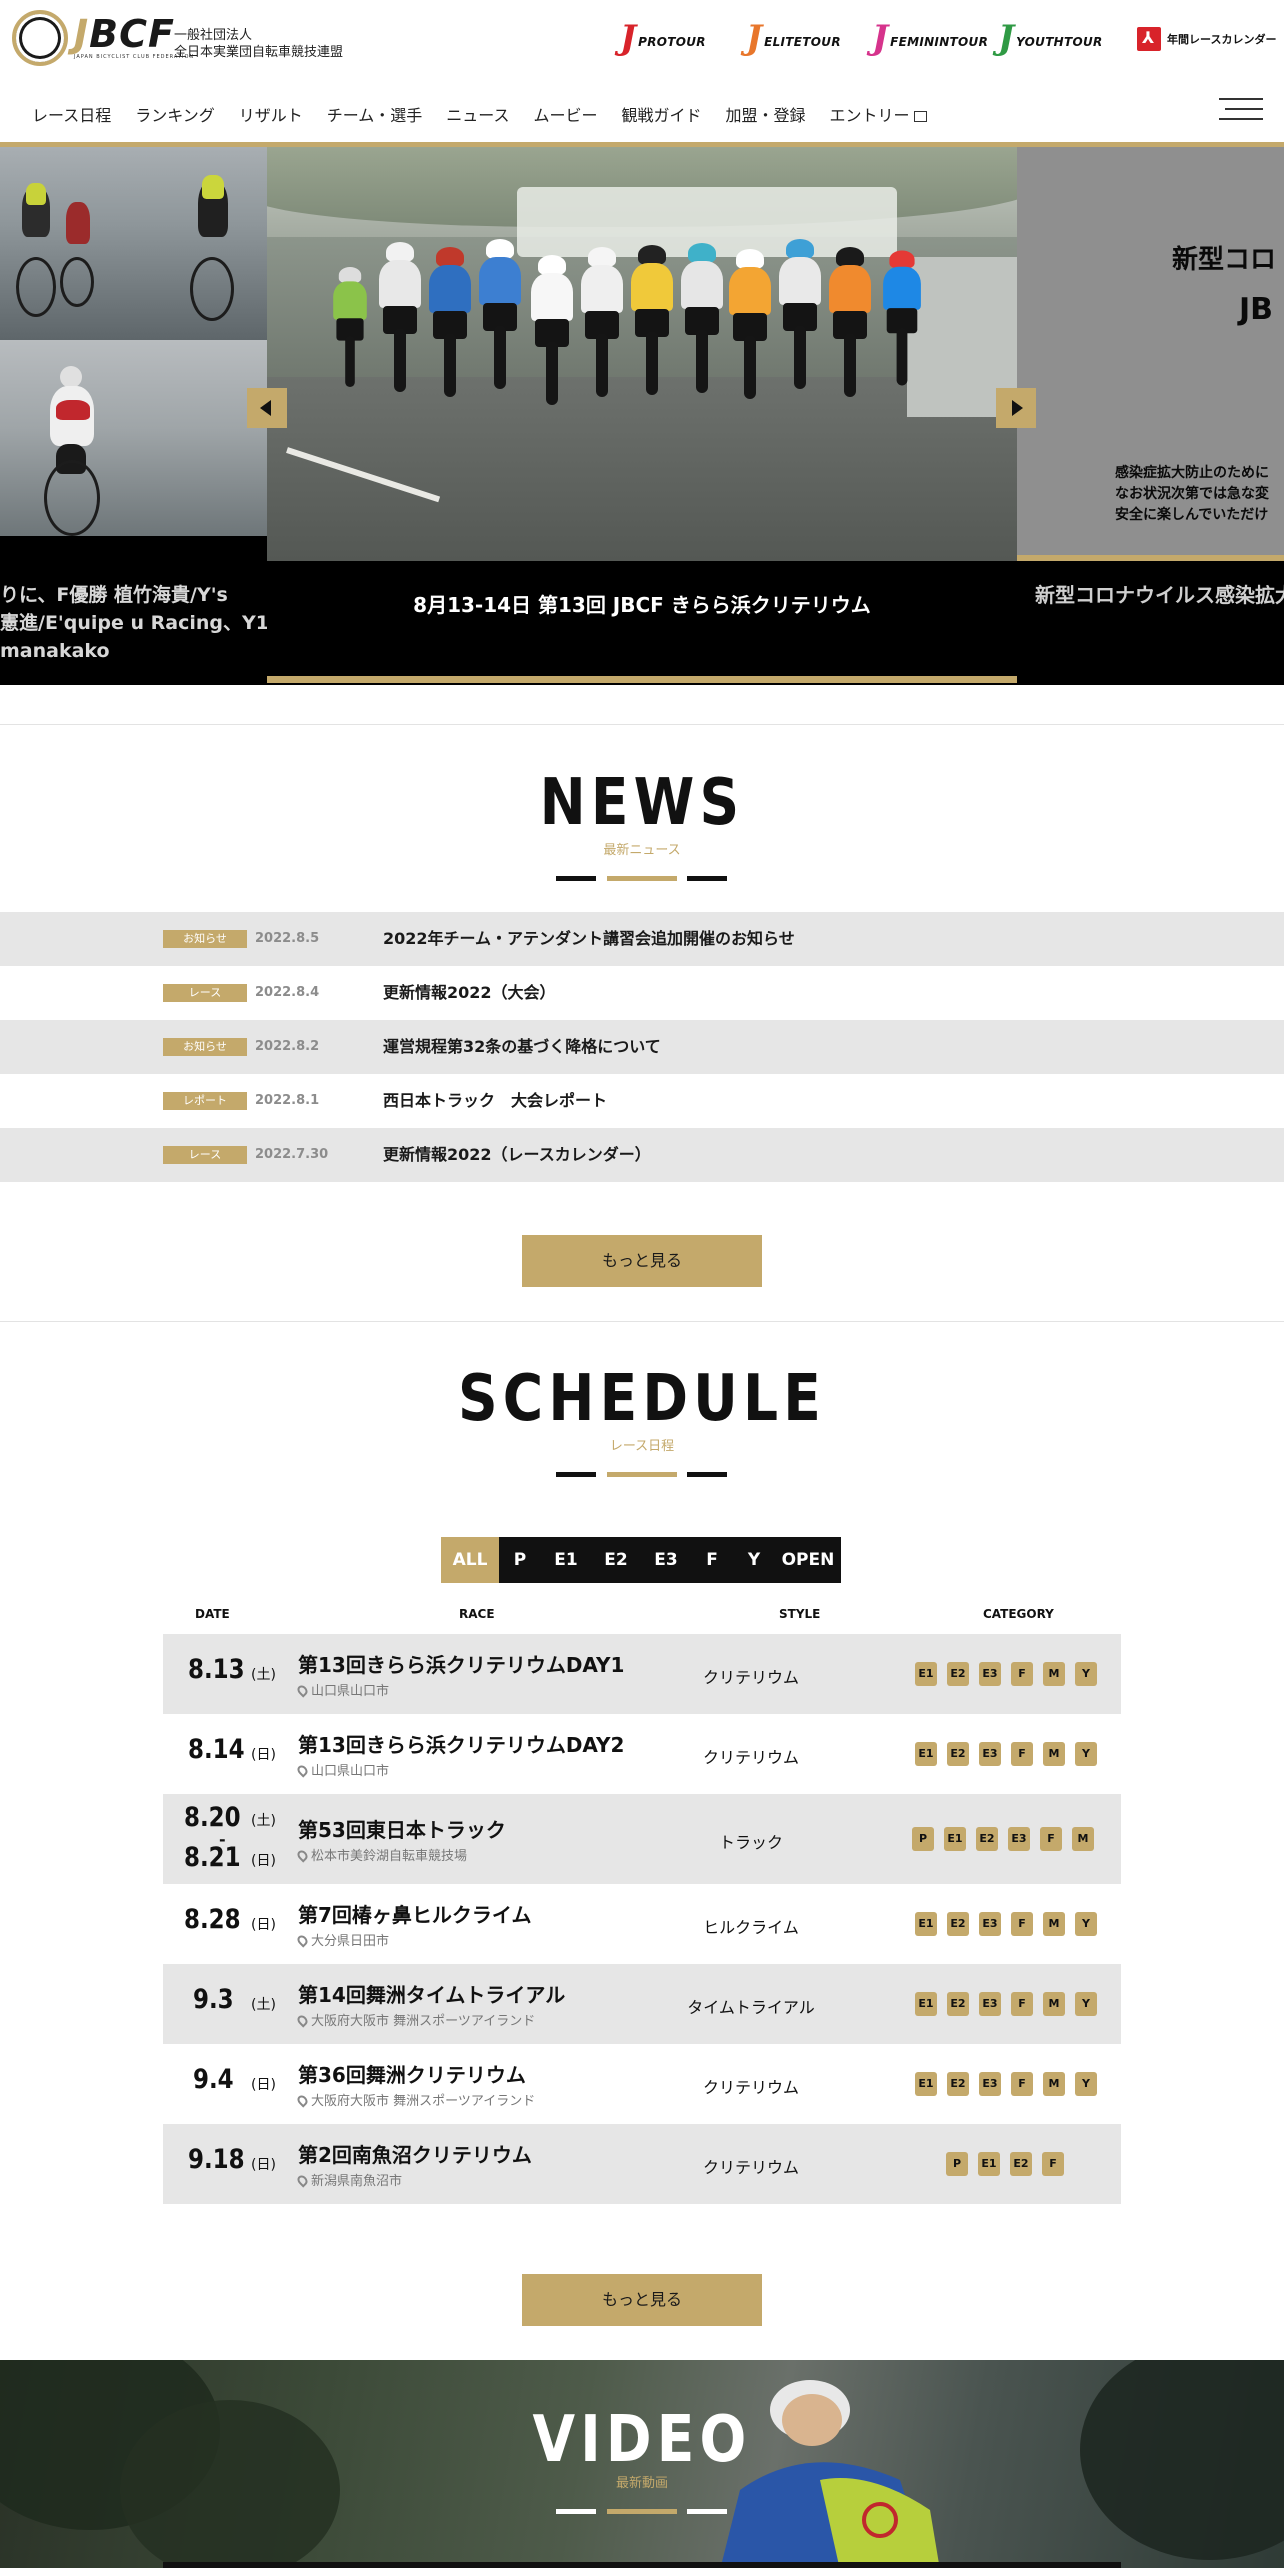  I want to click on carousel-next-arrow-icon, so click(1016, 408).